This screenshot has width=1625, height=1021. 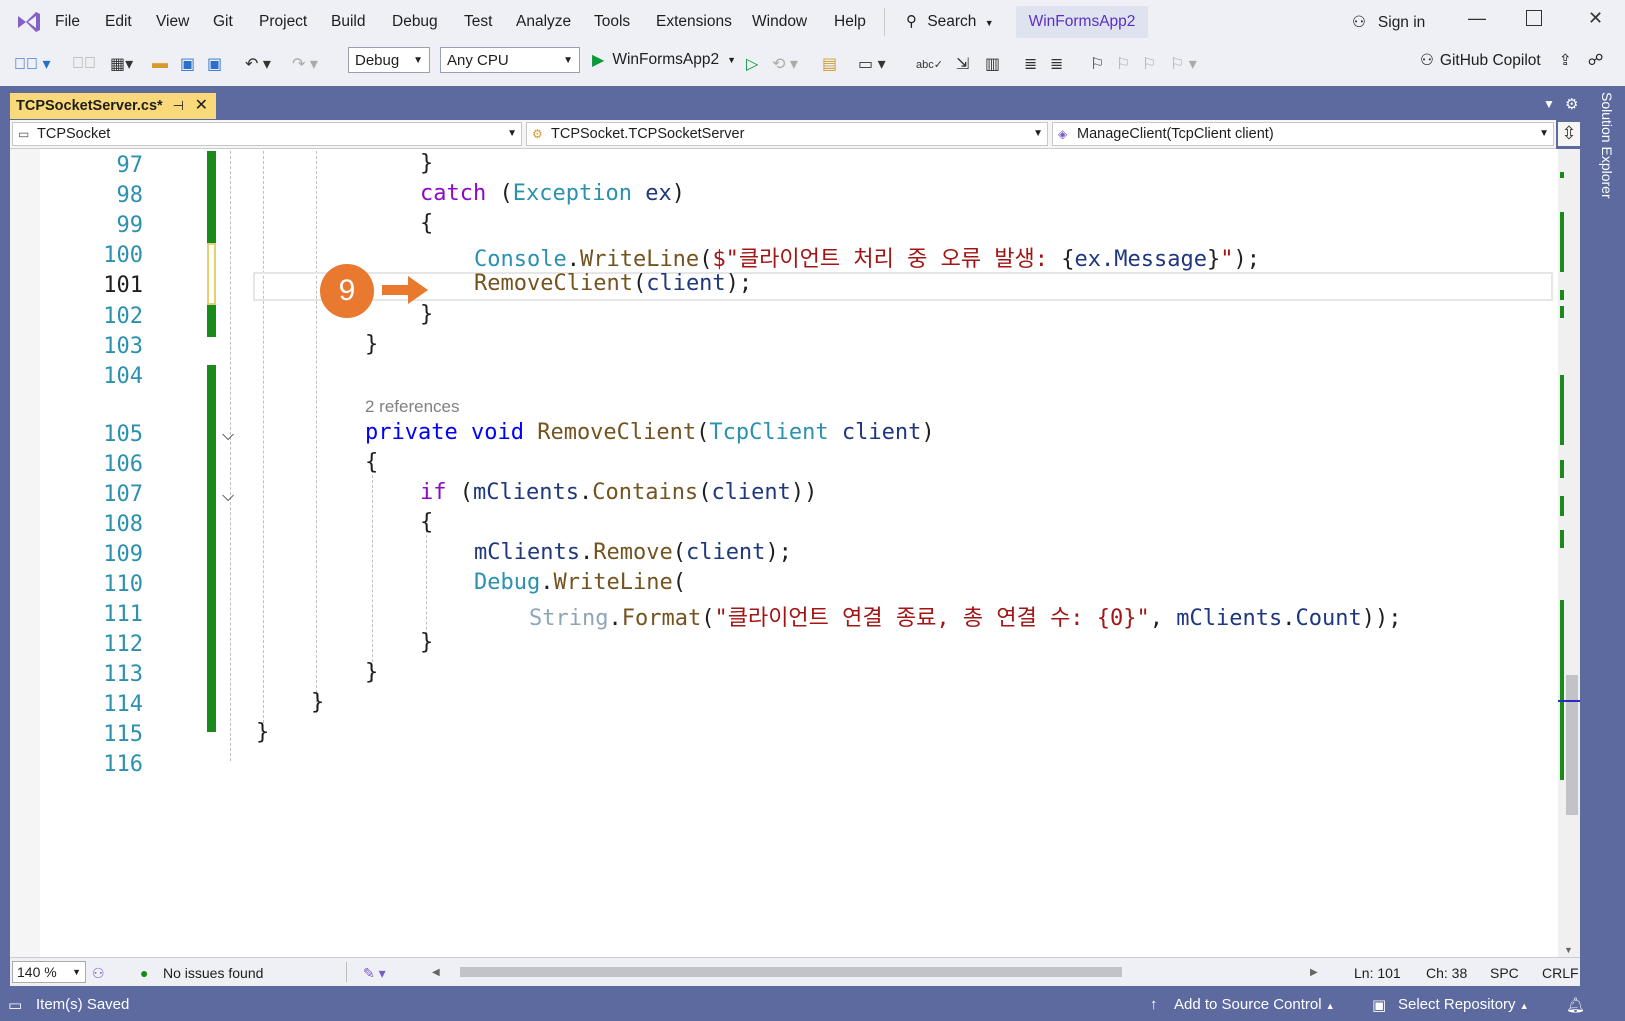 What do you see at coordinates (214, 64) in the screenshot?
I see `save-all-icon: ▣` at bounding box center [214, 64].